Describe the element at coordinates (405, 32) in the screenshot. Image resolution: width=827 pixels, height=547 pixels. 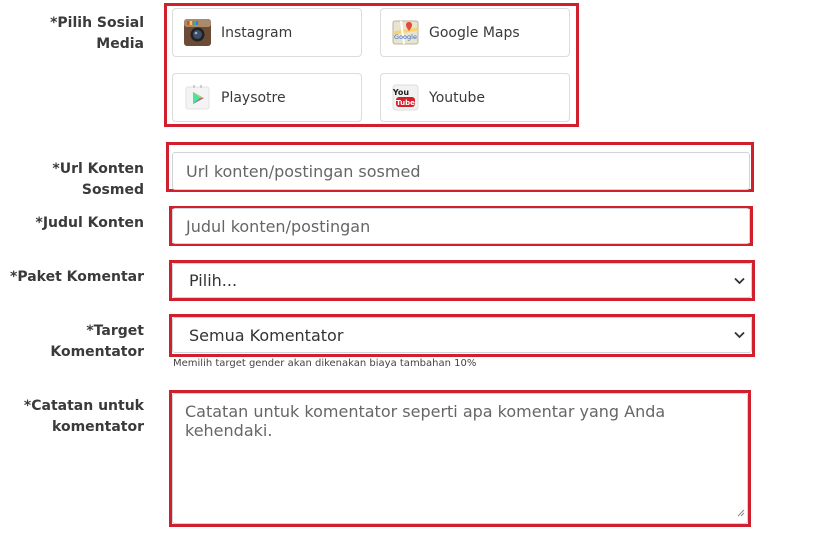
I see `google-maps-icon: Google` at that location.